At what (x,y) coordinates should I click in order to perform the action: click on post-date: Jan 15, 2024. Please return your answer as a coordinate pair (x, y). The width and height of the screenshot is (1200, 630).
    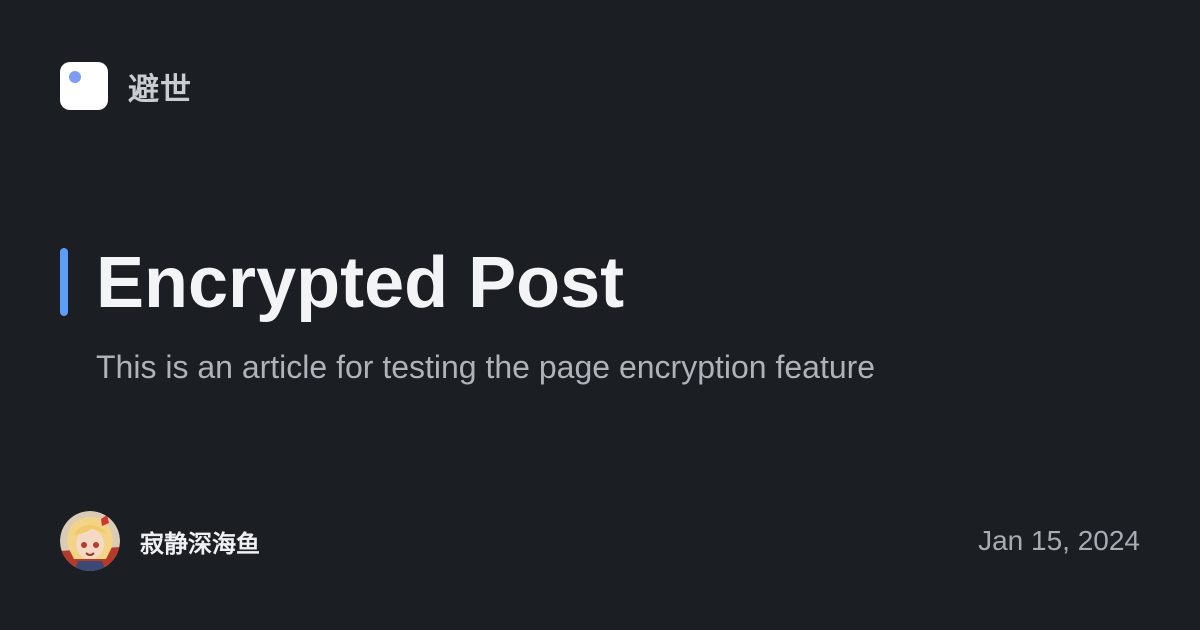
    Looking at the image, I should click on (1059, 540).